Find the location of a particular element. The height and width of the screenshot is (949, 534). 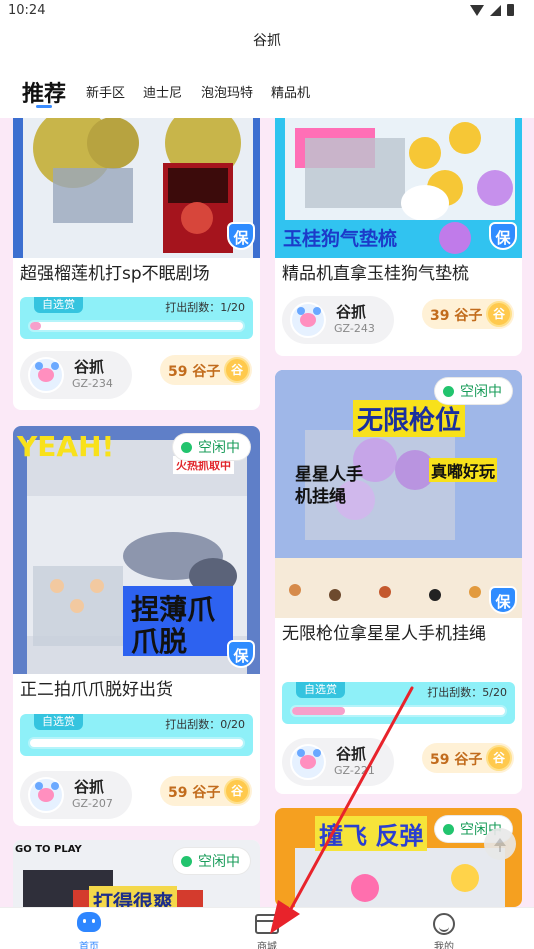

card-title: 超强榴莲机打sp不眠剧场 is located at coordinates (115, 274).